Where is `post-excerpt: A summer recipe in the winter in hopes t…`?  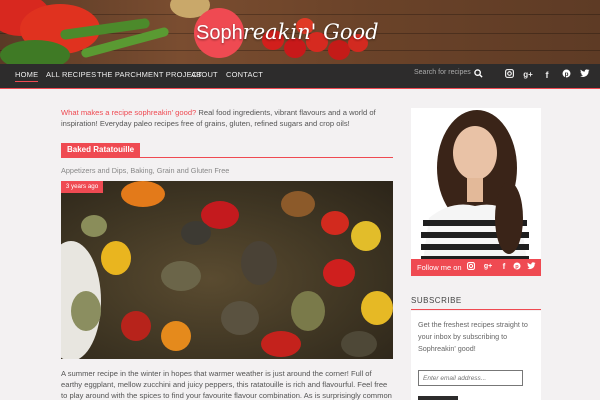 post-excerpt: A summer recipe in the winter in hopes t… is located at coordinates (226, 384).